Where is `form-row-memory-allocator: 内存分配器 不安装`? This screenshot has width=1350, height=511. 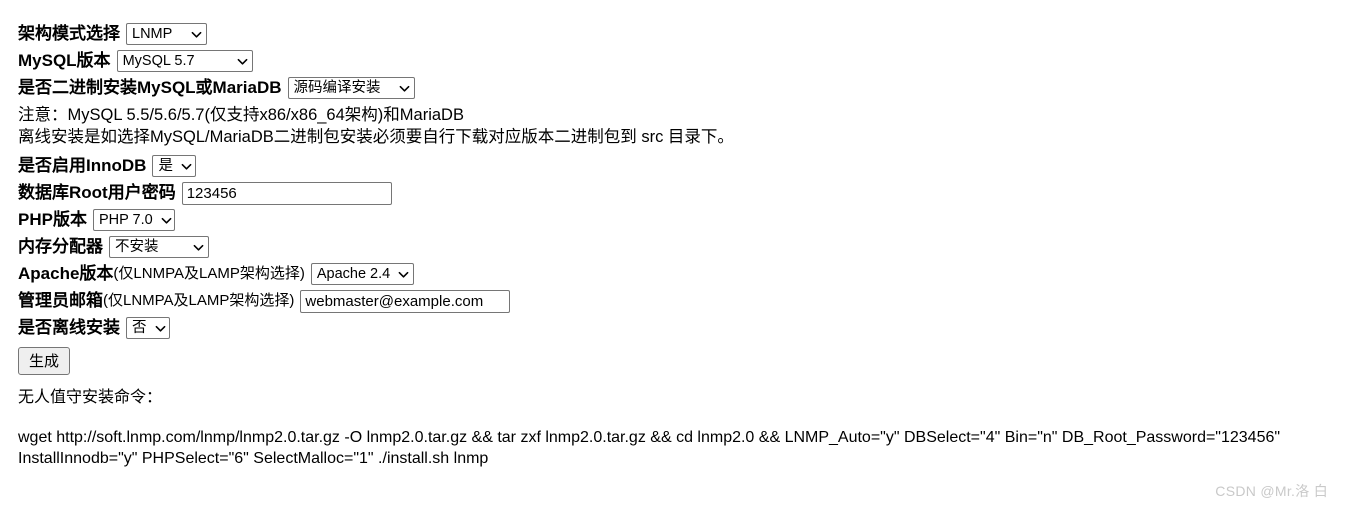 form-row-memory-allocator: 内存分配器 不安装 is located at coordinates (684, 247).